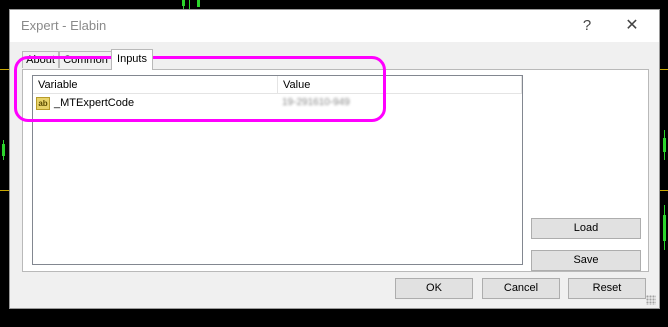 The height and width of the screenshot is (327, 668). I want to click on column-header-variable: Variable, so click(155, 85).